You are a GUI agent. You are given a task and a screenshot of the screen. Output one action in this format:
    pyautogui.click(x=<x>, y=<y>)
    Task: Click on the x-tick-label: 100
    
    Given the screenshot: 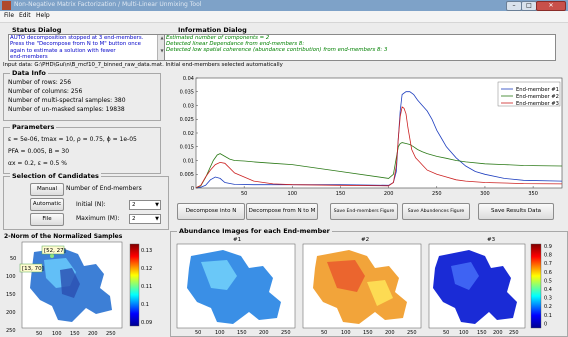 What is the action you would take?
    pyautogui.click(x=293, y=194)
    